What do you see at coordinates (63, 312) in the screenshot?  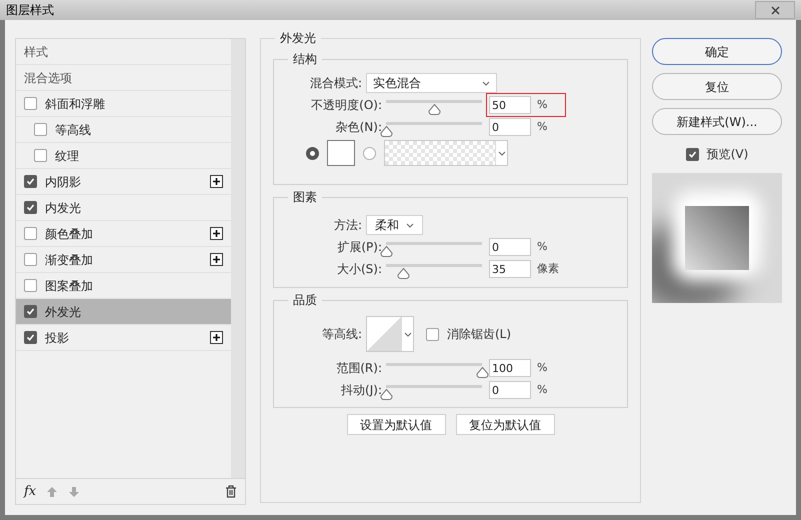 I see `style-label: 外发光` at bounding box center [63, 312].